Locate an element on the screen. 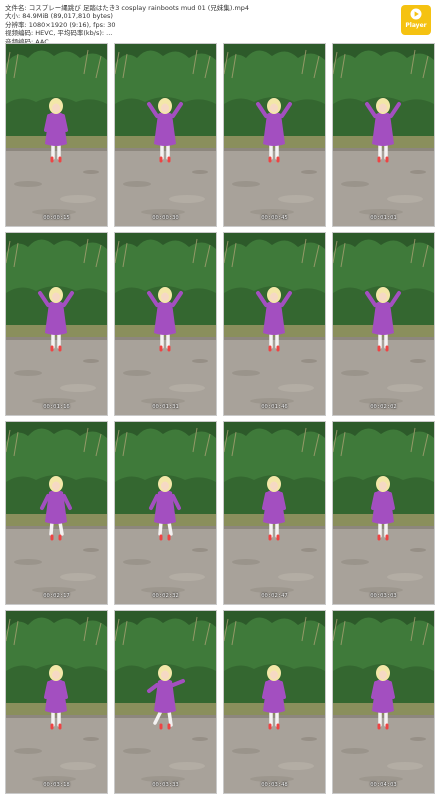 This screenshot has height=800, width=440. video-thumbnail: 00:00:15 is located at coordinates (56, 135).